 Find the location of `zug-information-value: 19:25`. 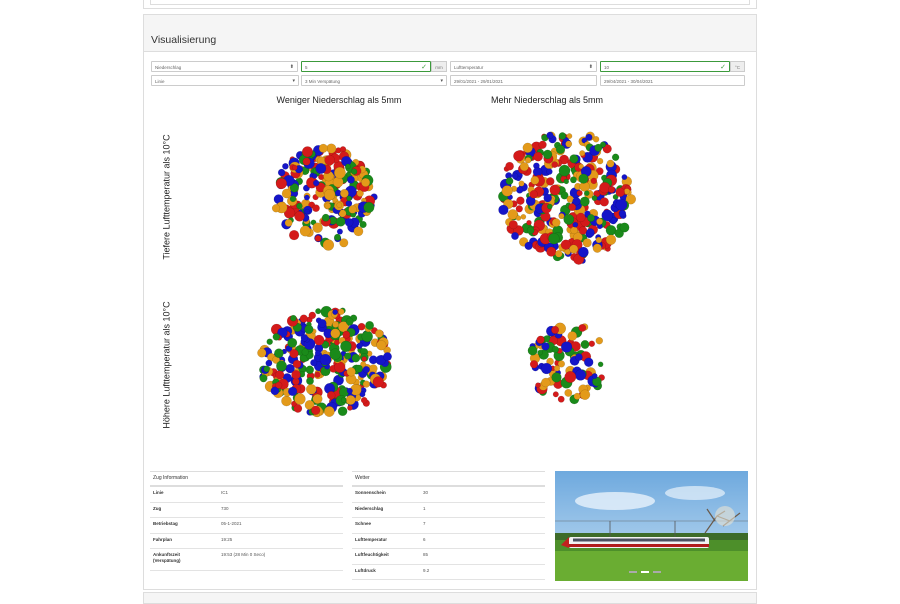

zug-information-value: 19:25 is located at coordinates (227, 539).